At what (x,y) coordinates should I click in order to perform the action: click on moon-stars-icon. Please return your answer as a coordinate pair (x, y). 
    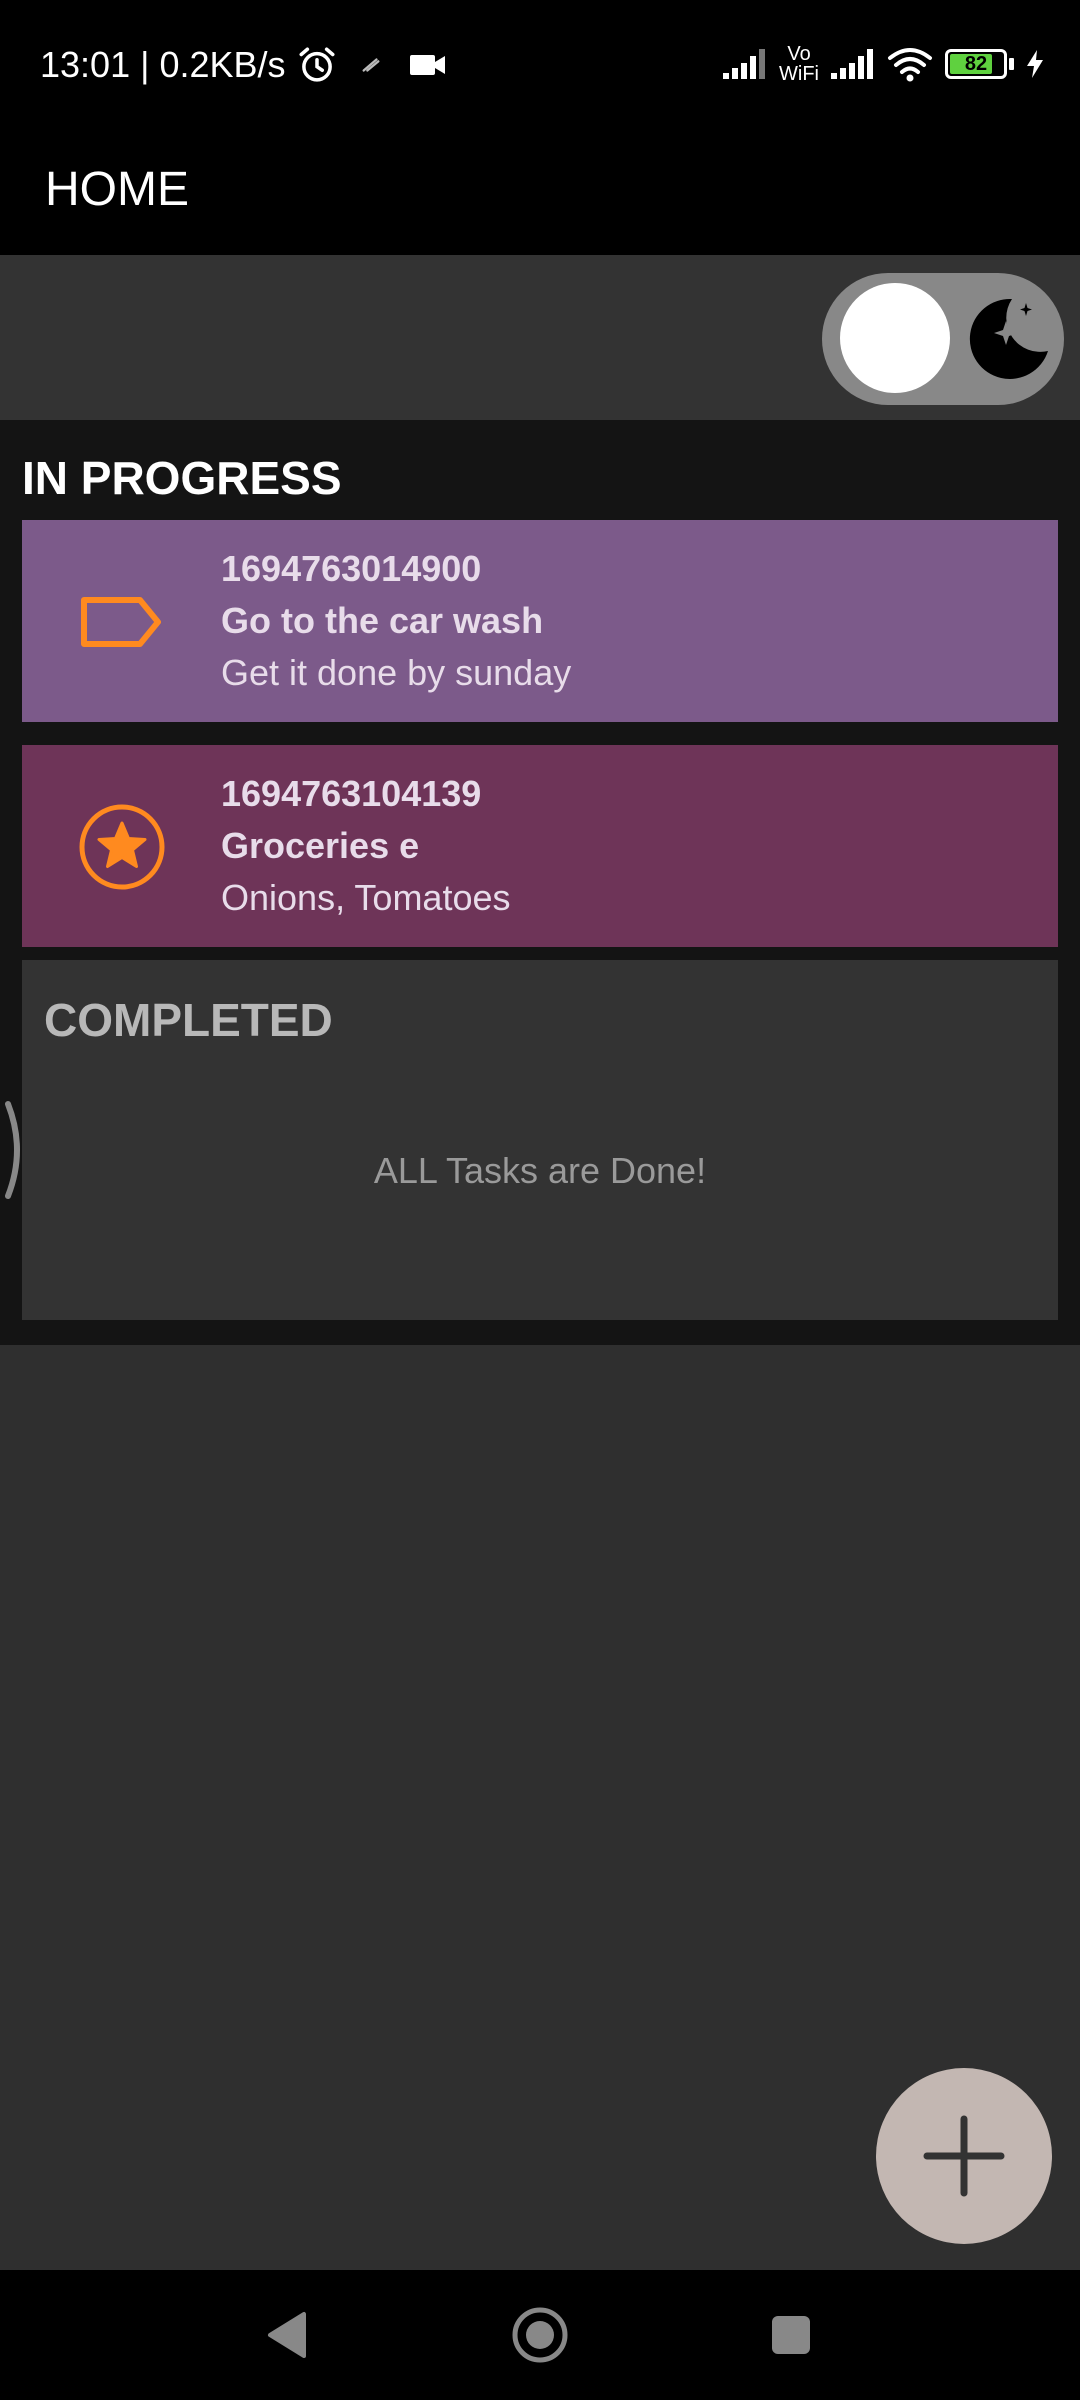
    Looking at the image, I should click on (1008, 338).